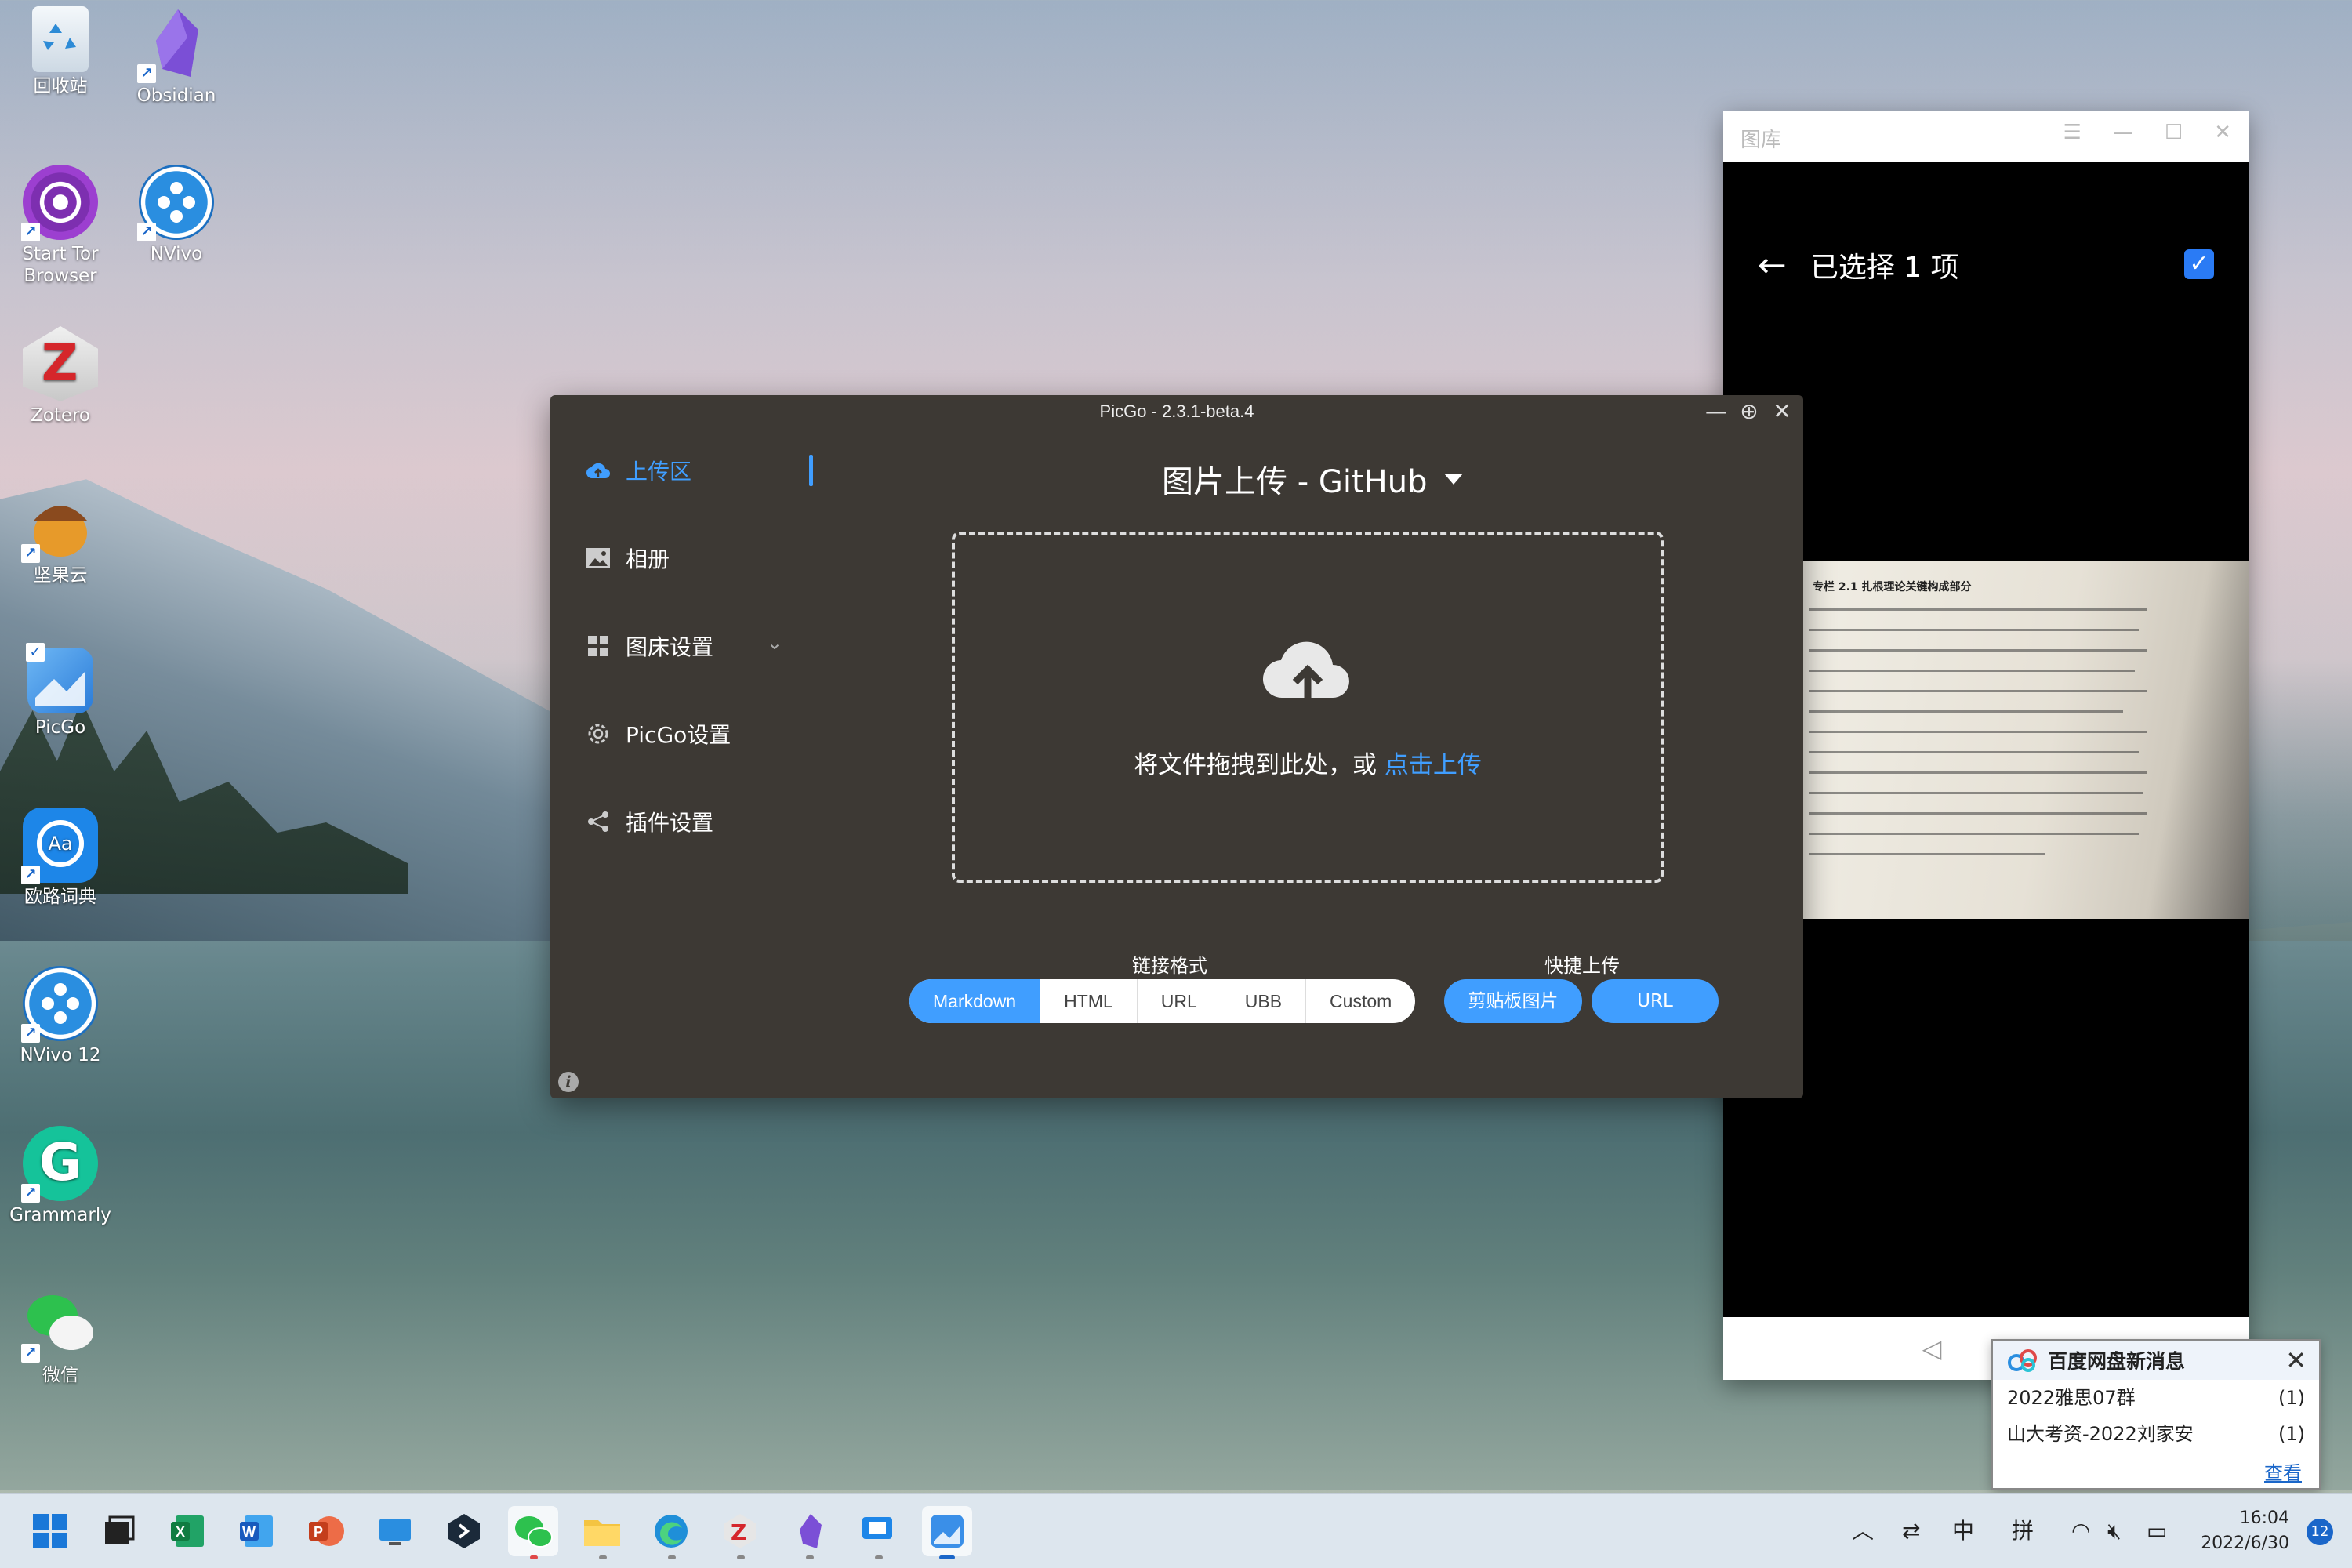 This screenshot has width=2352, height=1568. What do you see at coordinates (1858, 265) in the screenshot?
I see `gallery-header: ← 已选择 1 项` at bounding box center [1858, 265].